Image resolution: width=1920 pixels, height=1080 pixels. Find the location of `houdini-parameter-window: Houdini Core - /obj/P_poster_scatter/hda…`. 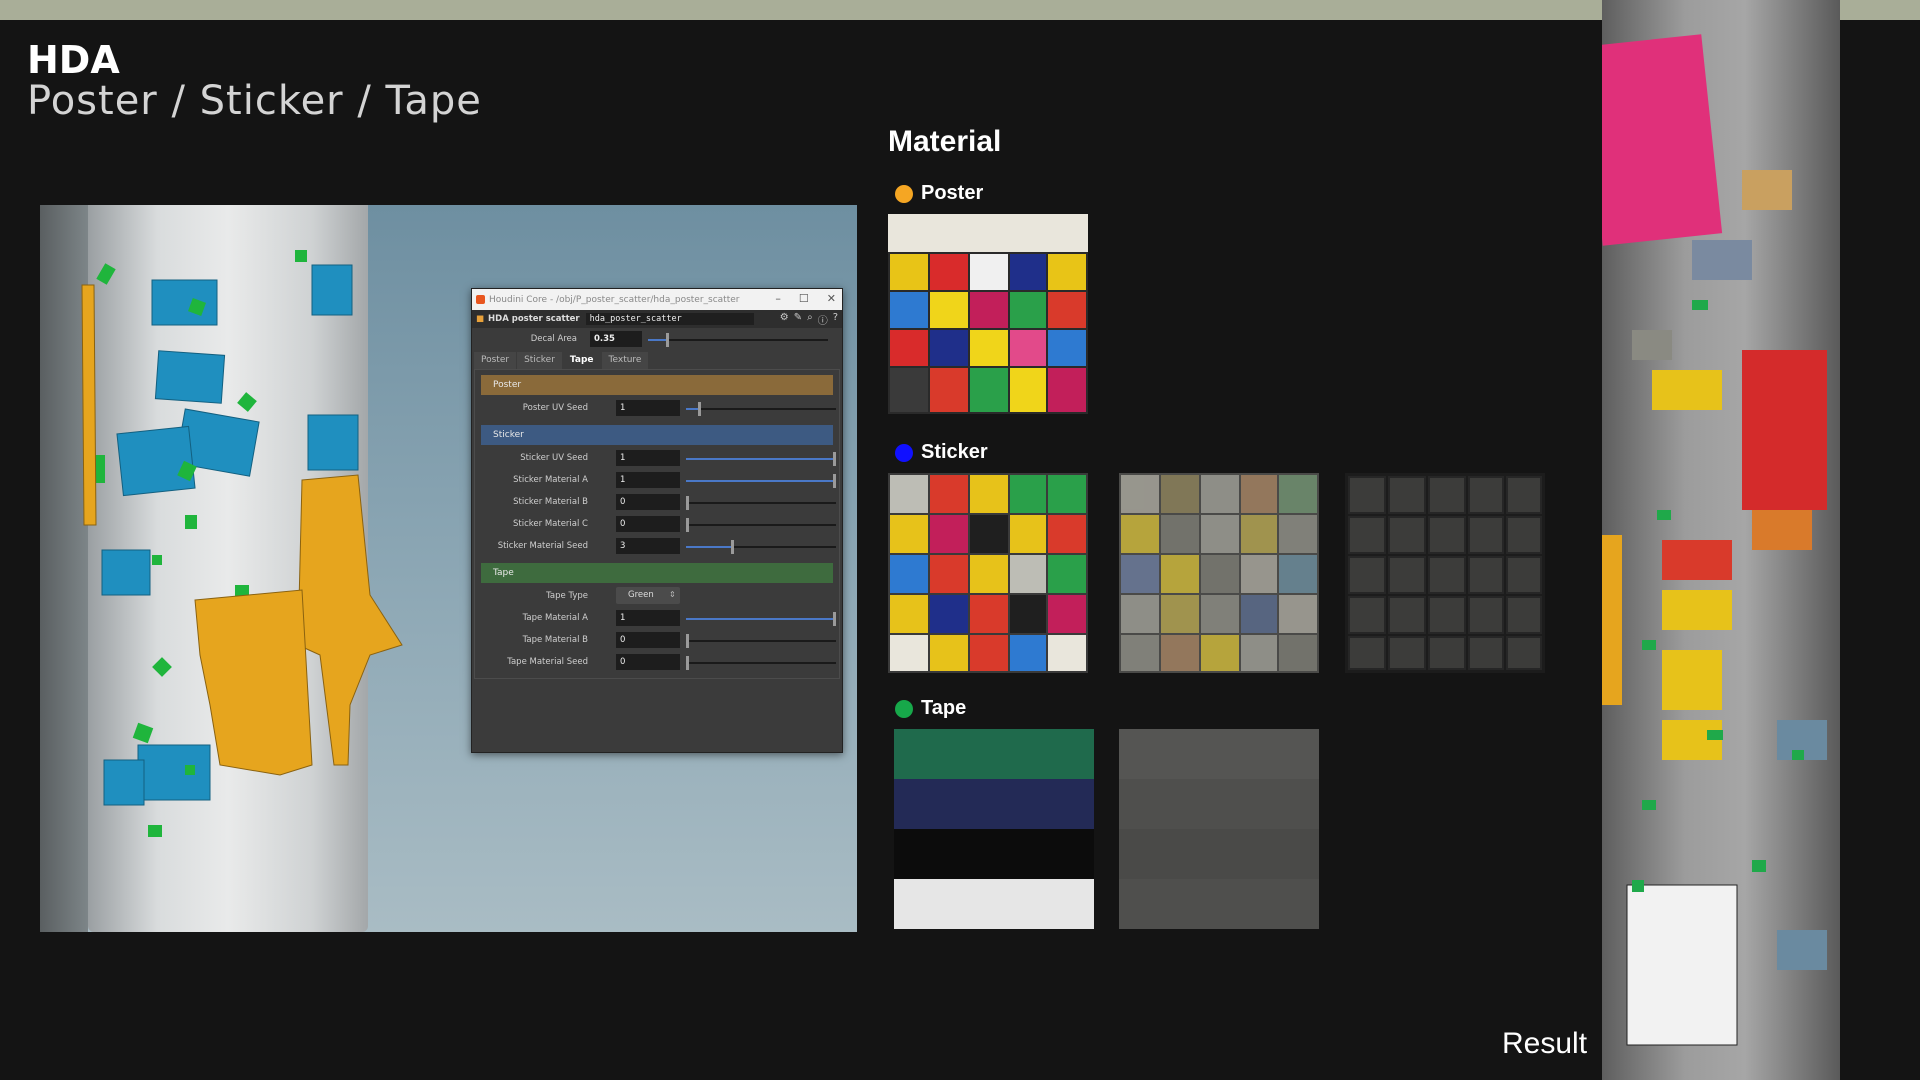

houdini-parameter-window: Houdini Core - /obj/P_poster_scatter/hda… is located at coordinates (657, 520).